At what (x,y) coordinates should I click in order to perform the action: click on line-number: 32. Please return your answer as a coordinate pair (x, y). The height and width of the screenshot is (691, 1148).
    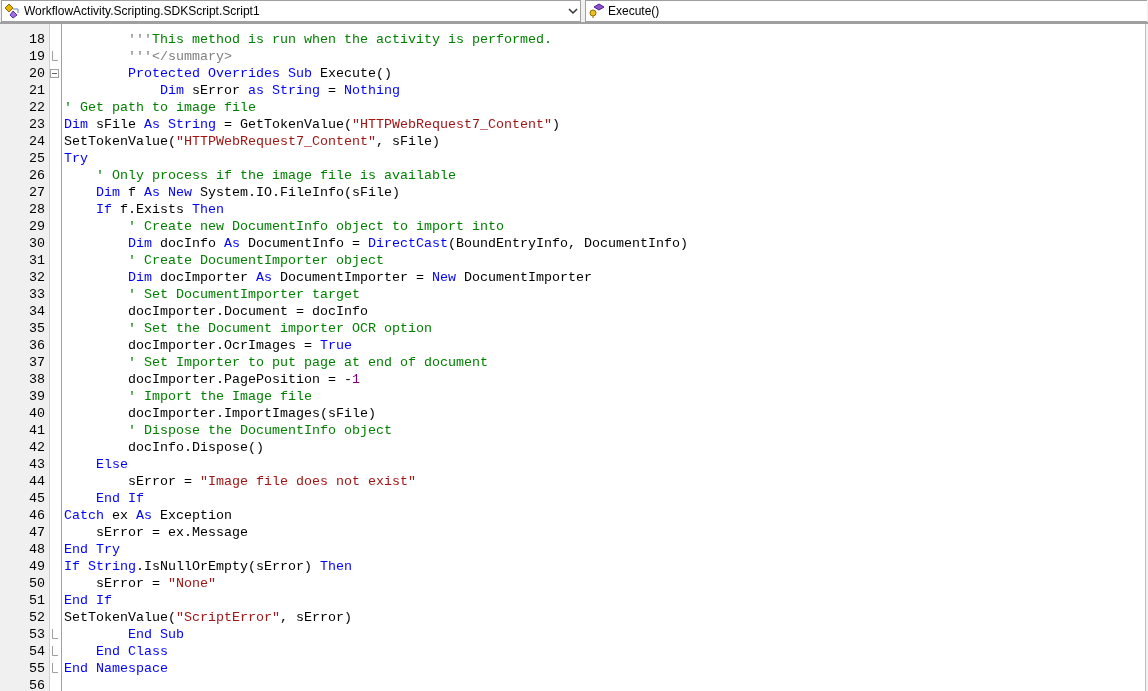
    Looking at the image, I should click on (37, 277).